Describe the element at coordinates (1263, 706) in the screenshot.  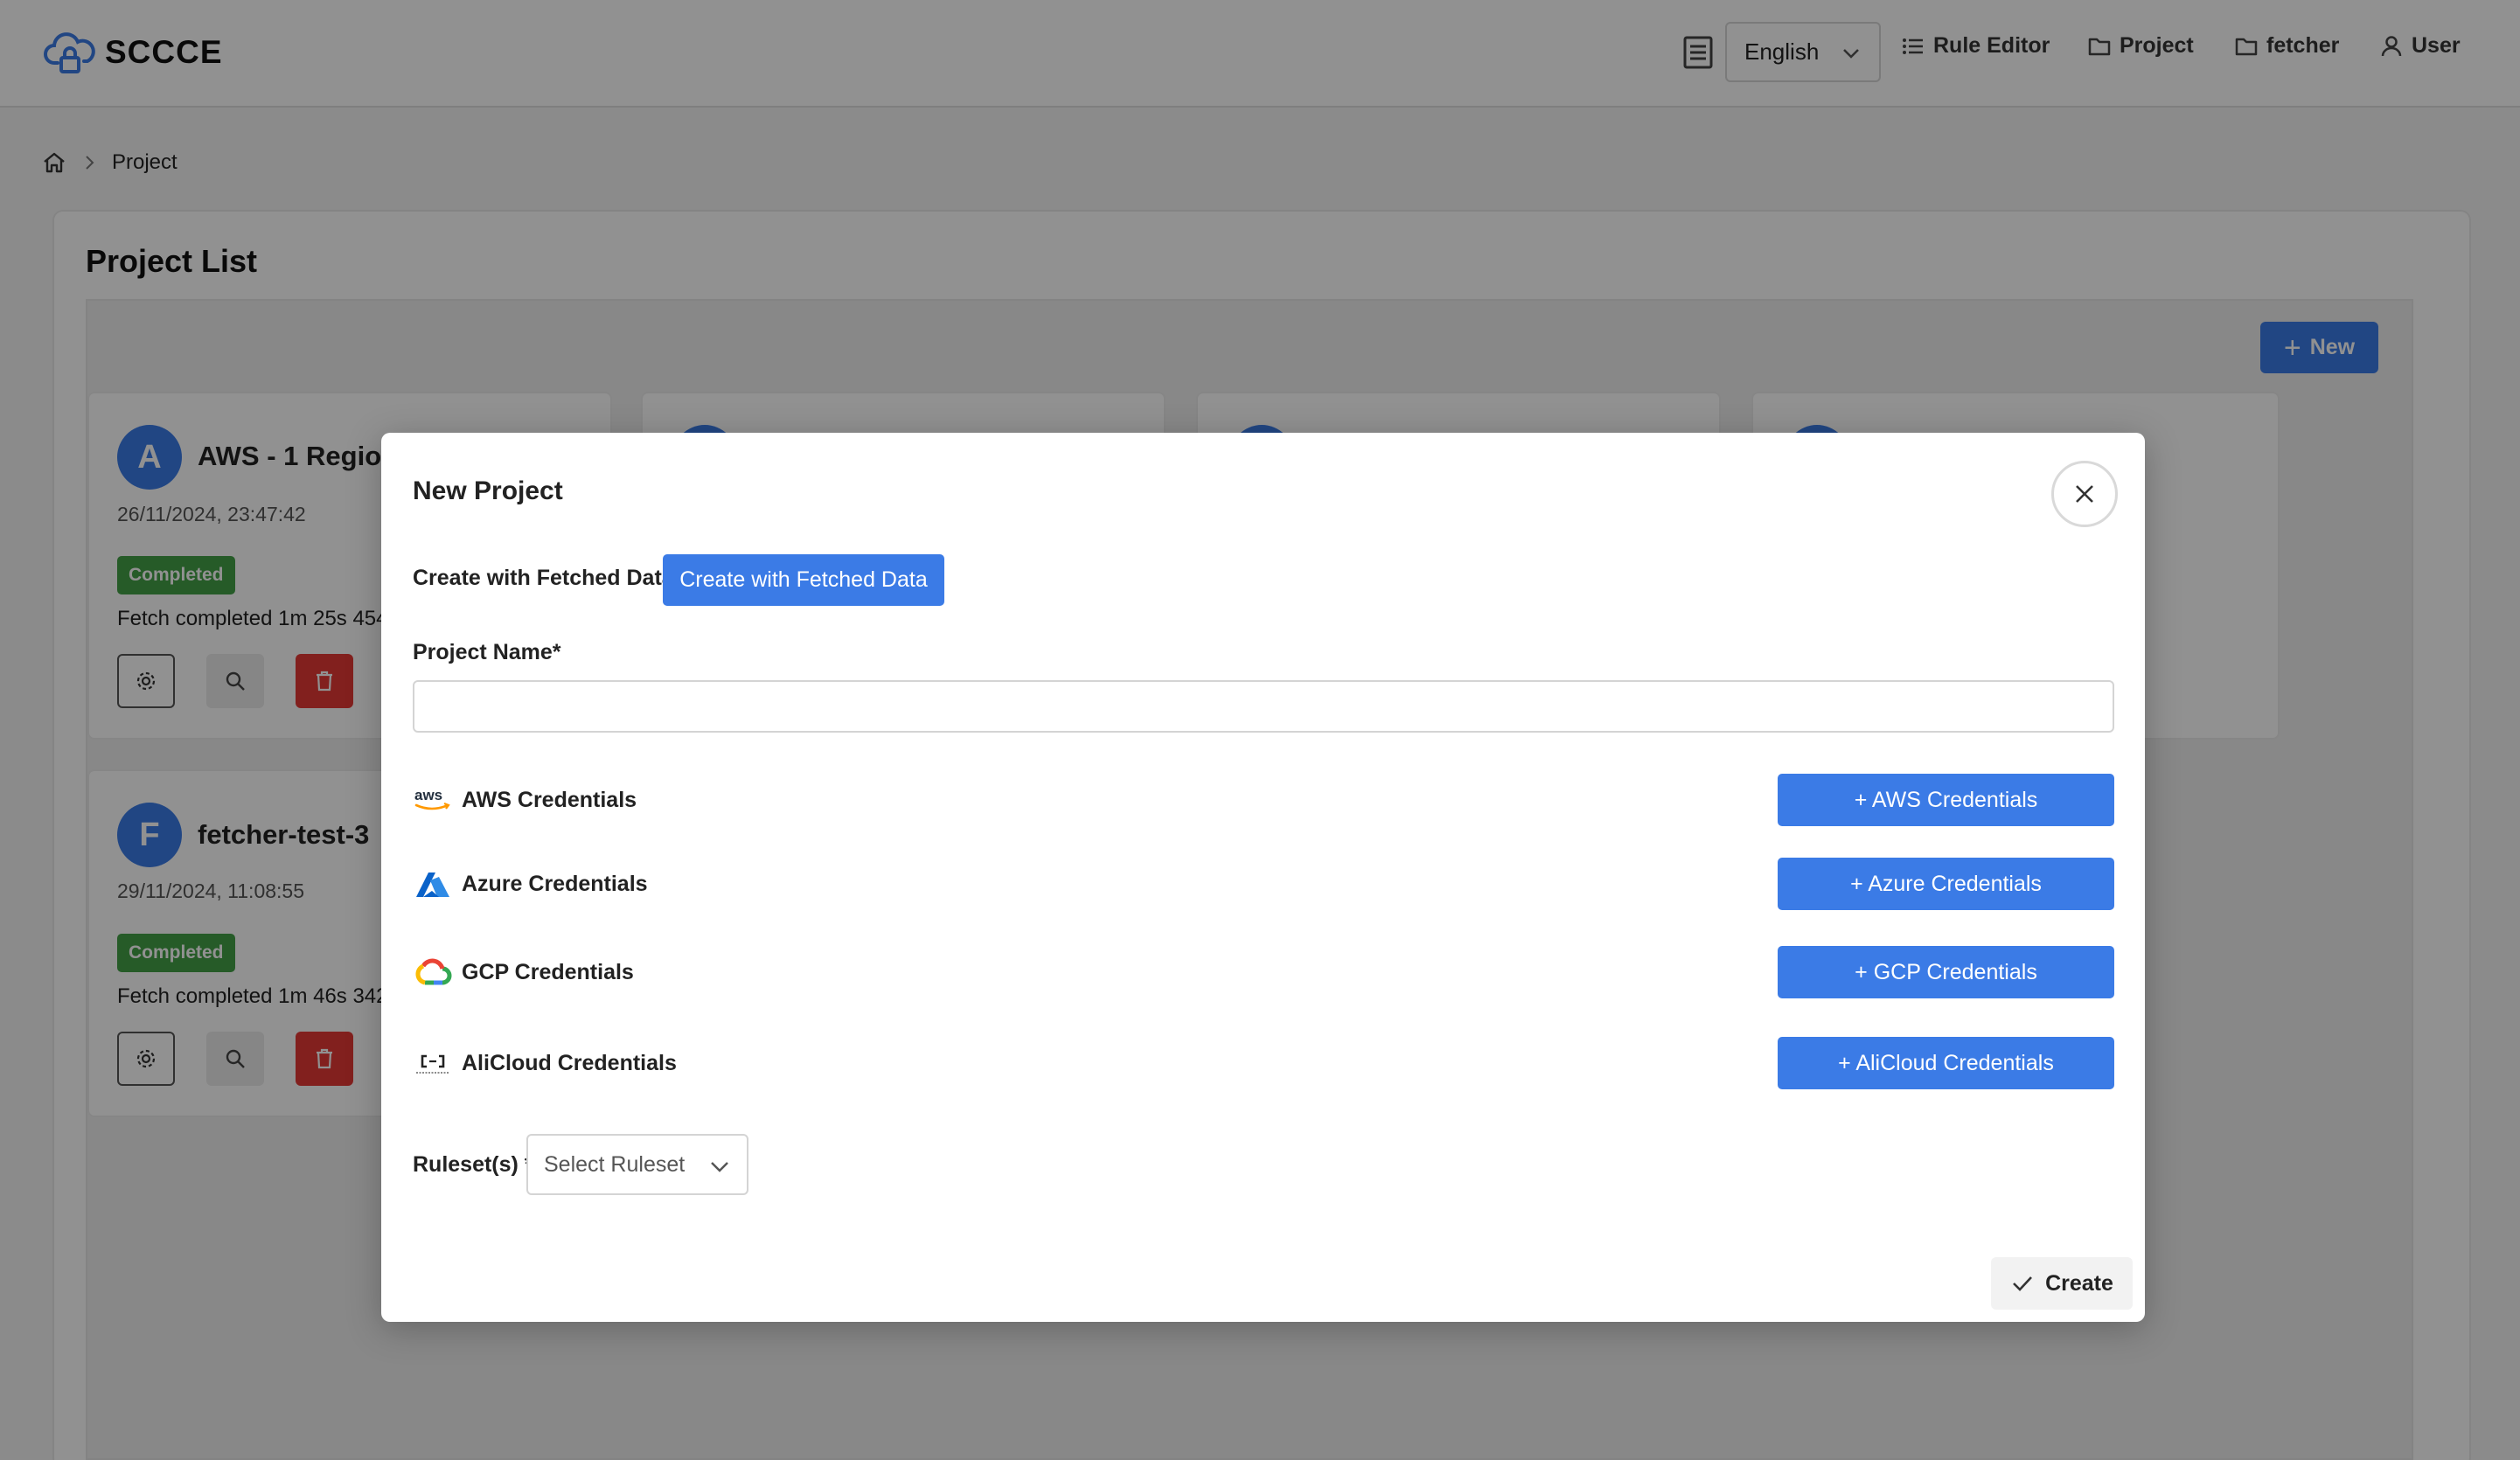
I see `project-name-input` at that location.